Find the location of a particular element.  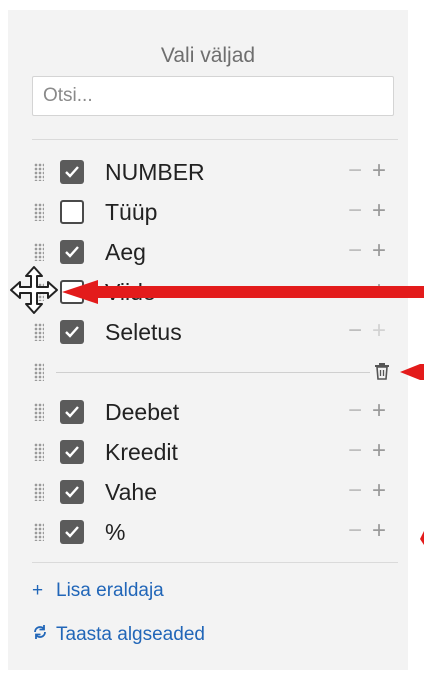

field-row-viide: Viide − + is located at coordinates (215, 292).